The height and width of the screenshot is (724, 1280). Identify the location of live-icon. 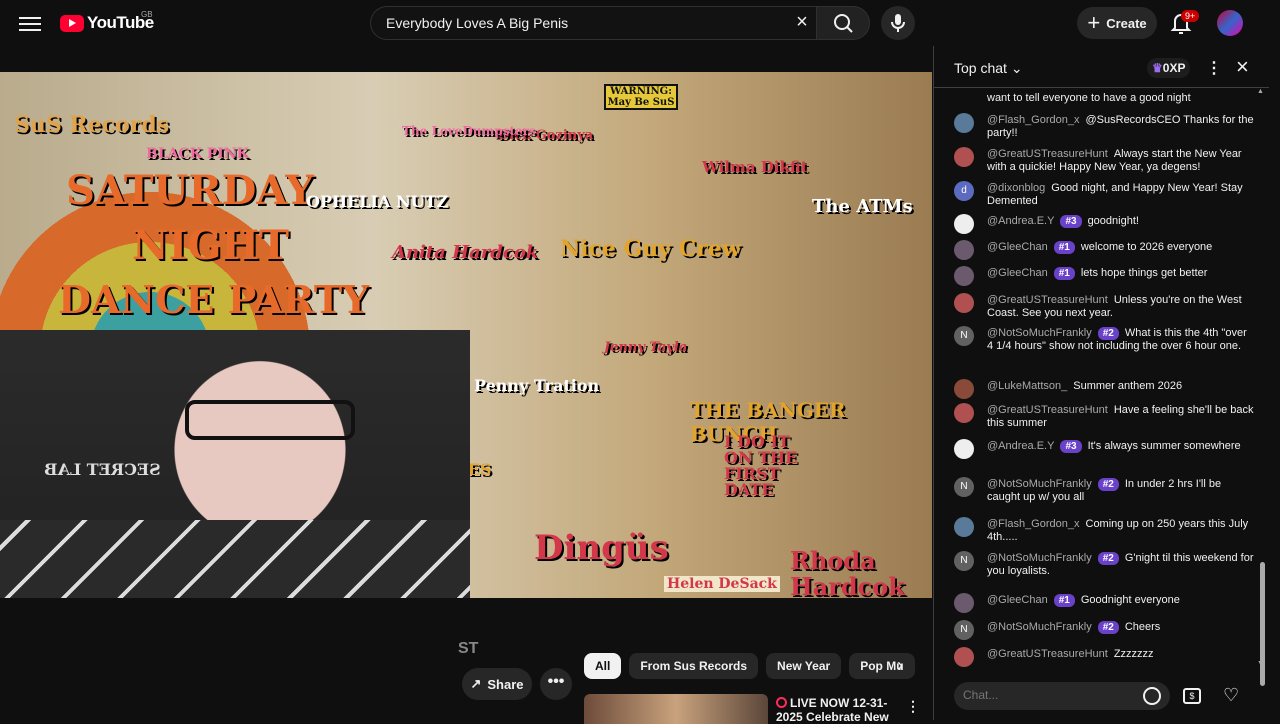
(781, 702).